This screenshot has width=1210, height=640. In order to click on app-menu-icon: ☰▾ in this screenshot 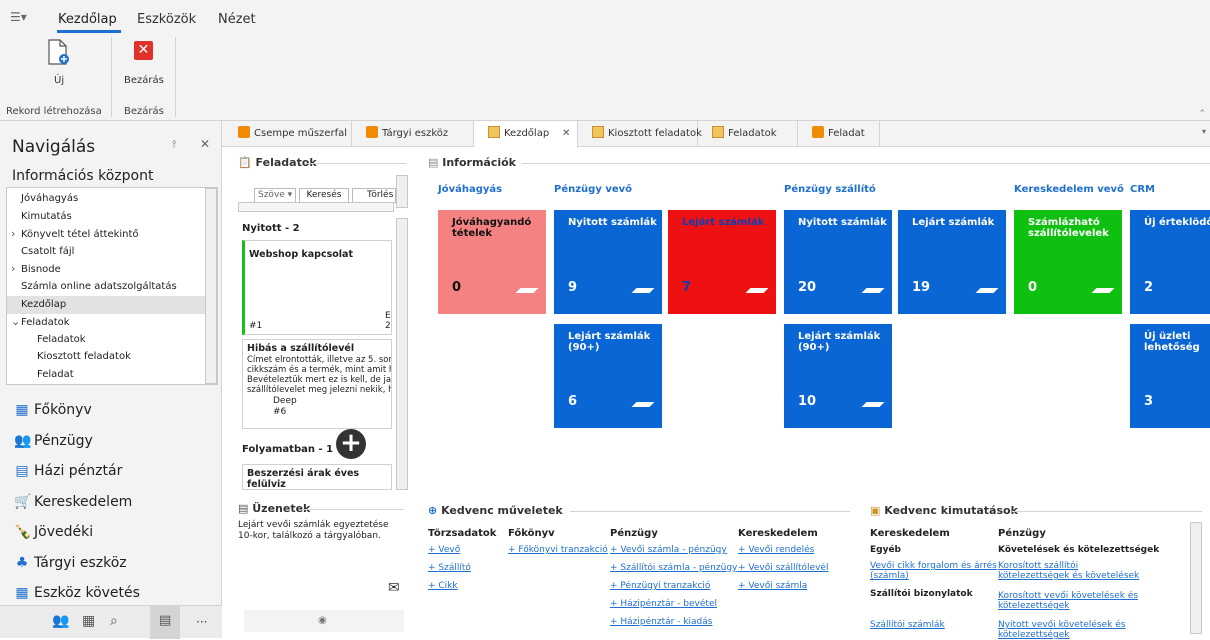, I will do `click(18, 17)`.